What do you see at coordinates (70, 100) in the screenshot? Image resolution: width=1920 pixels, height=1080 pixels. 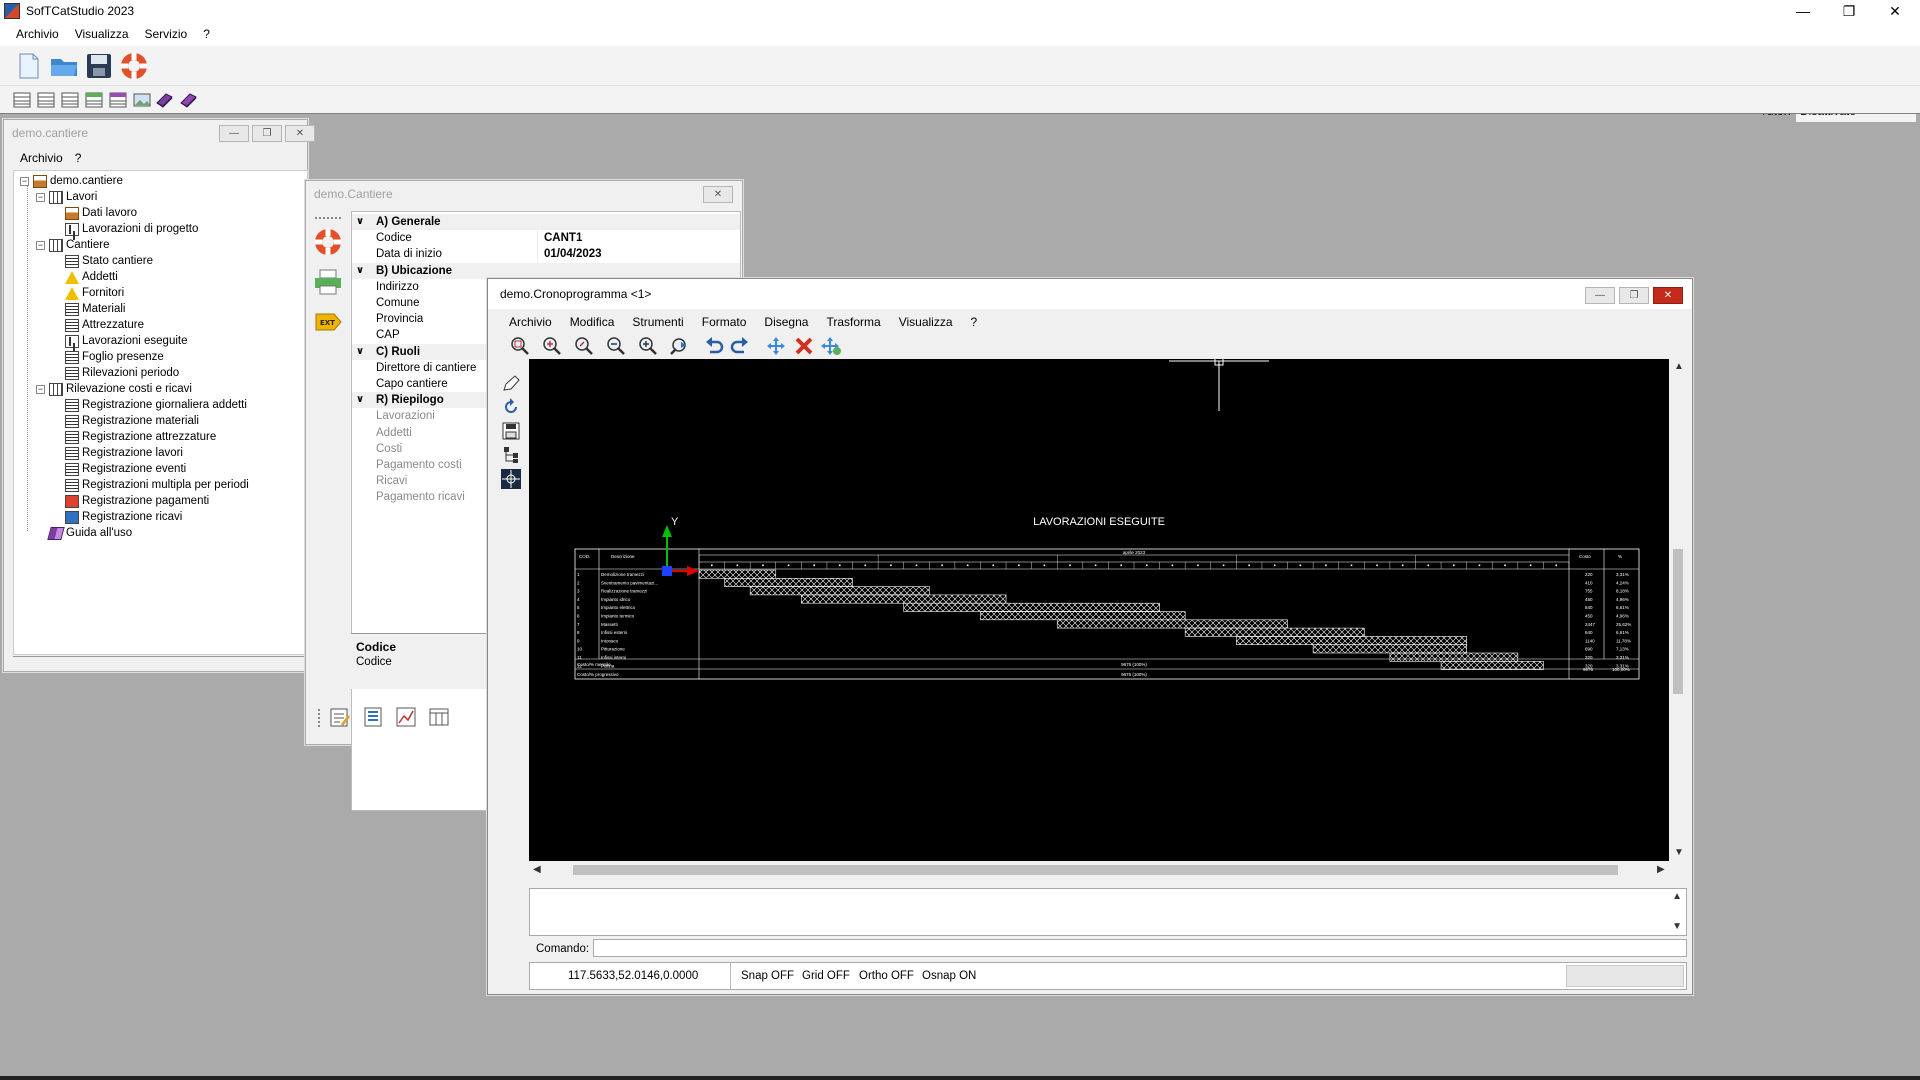 I see `table-view-3-button` at bounding box center [70, 100].